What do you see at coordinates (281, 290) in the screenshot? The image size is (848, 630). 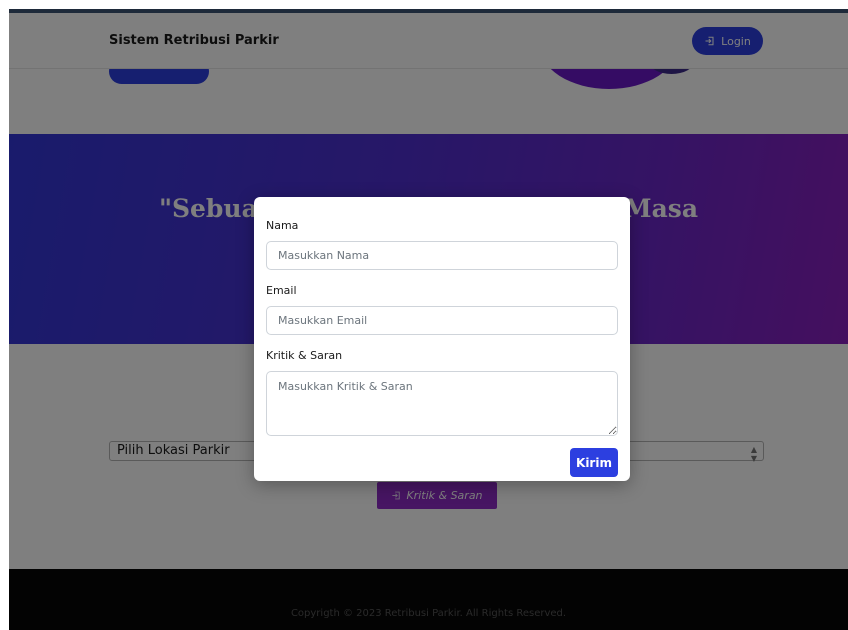 I see `email-label: Email` at bounding box center [281, 290].